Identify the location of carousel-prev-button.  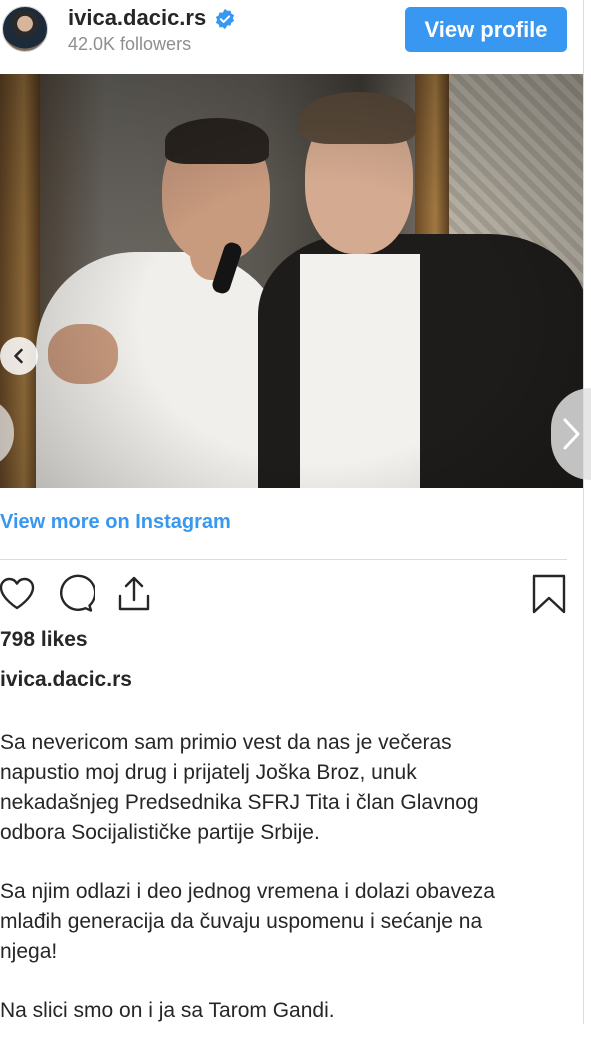
(19, 356).